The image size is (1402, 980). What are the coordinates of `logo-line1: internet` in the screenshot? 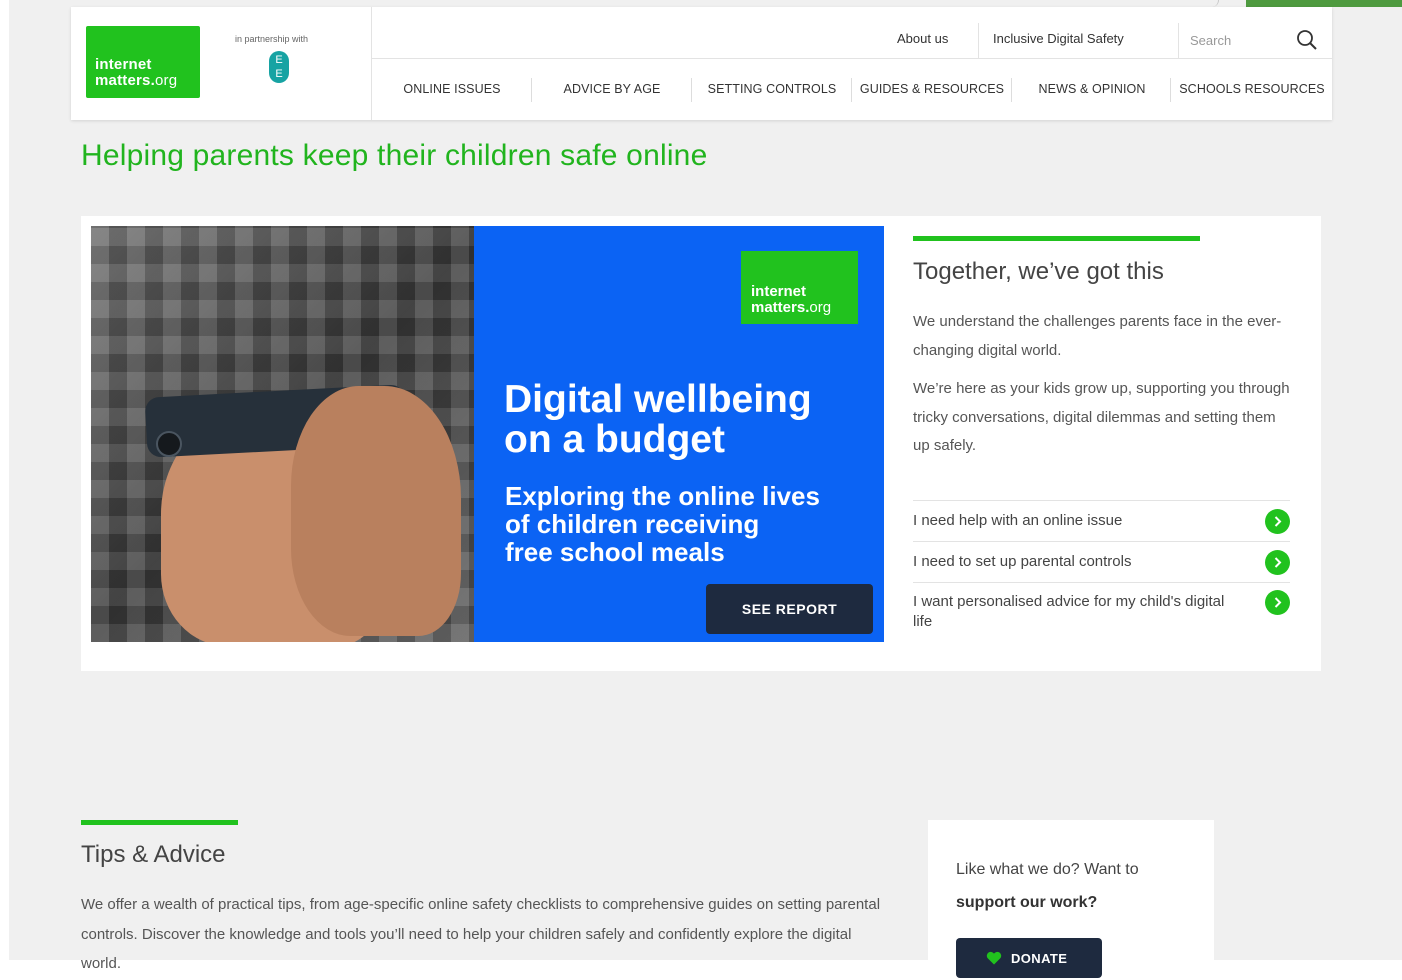 It's located at (123, 64).